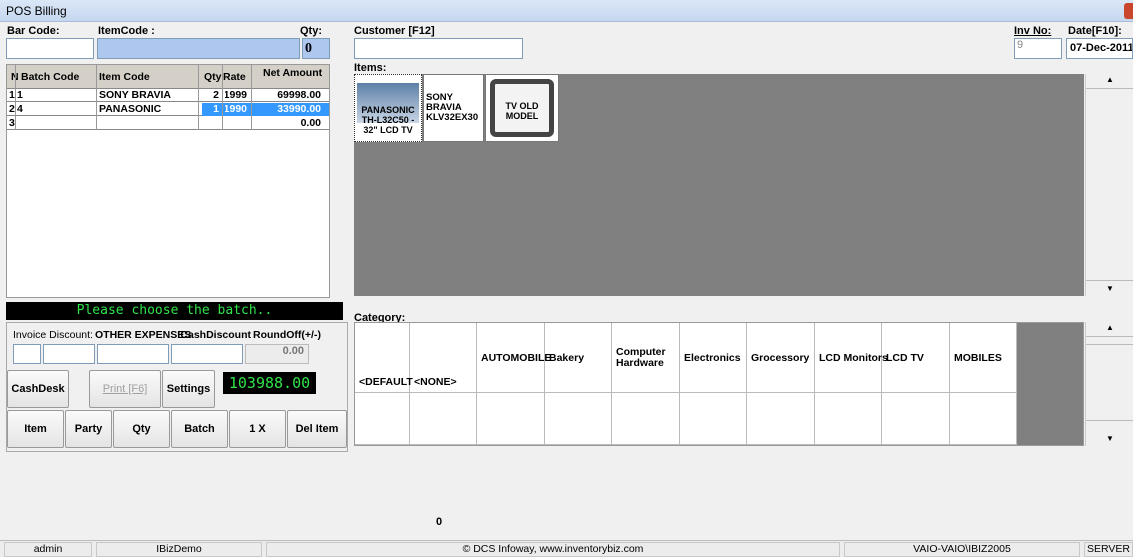 The width and height of the screenshot is (1133, 557). Describe the element at coordinates (20, 95) in the screenshot. I see `row-batch: 1` at that location.